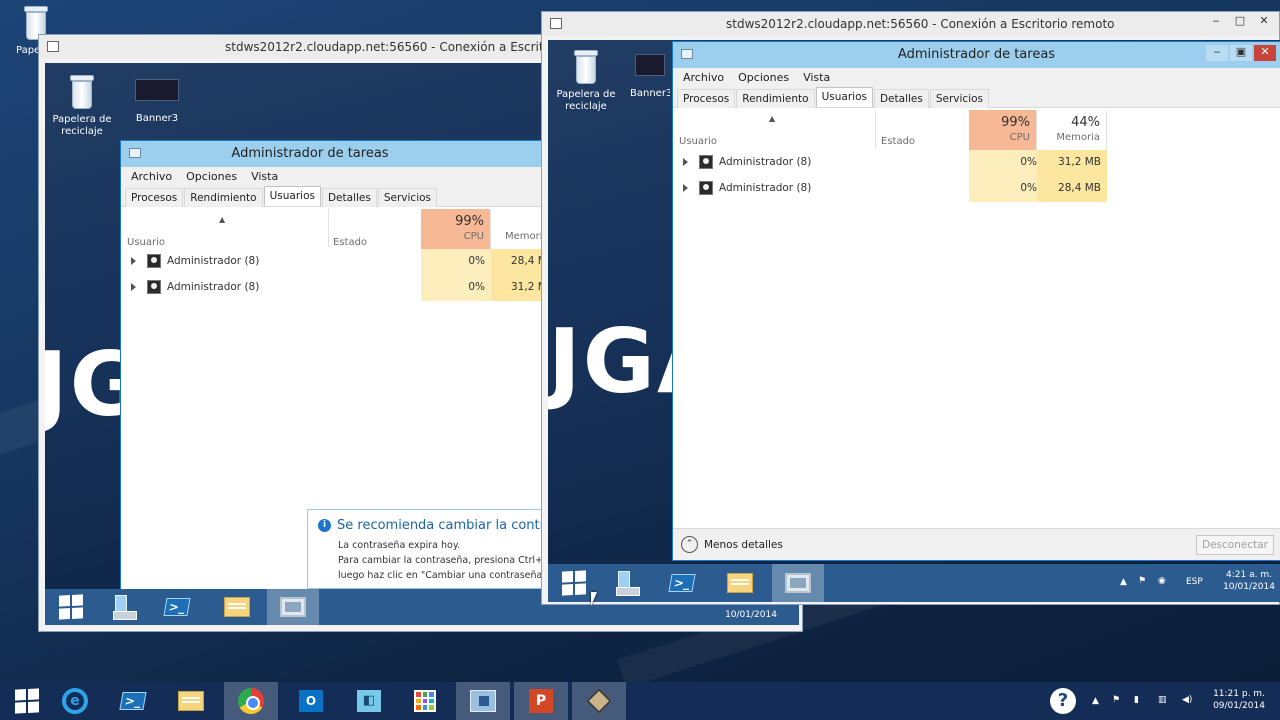 The height and width of the screenshot is (720, 1280). Describe the element at coordinates (324, 525) in the screenshot. I see `info-icon: i` at that location.